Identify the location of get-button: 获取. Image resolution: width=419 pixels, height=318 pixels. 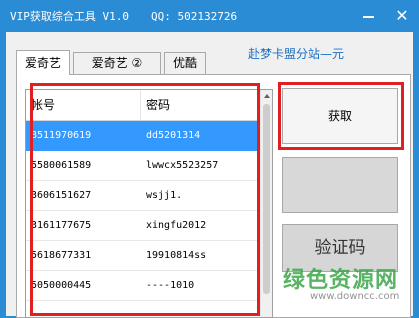
(340, 116).